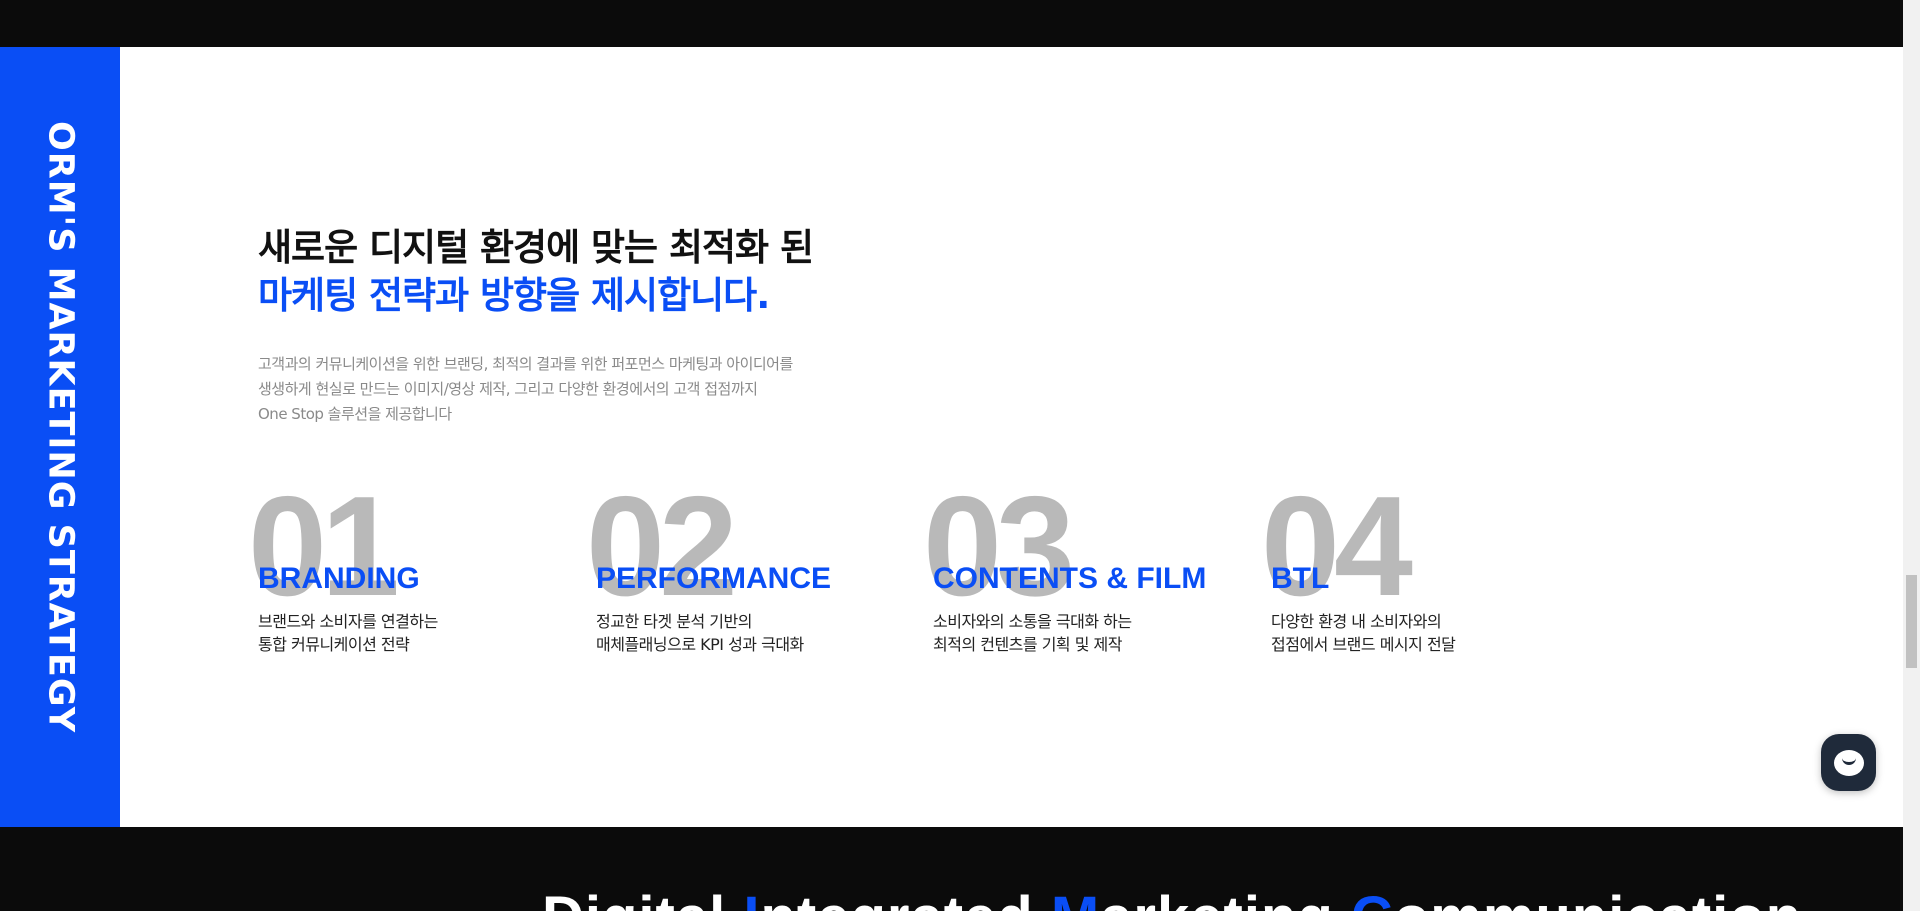 The height and width of the screenshot is (911, 1920). Describe the element at coordinates (1598, 898) in the screenshot. I see `heading-word-communication: ommunication` at that location.